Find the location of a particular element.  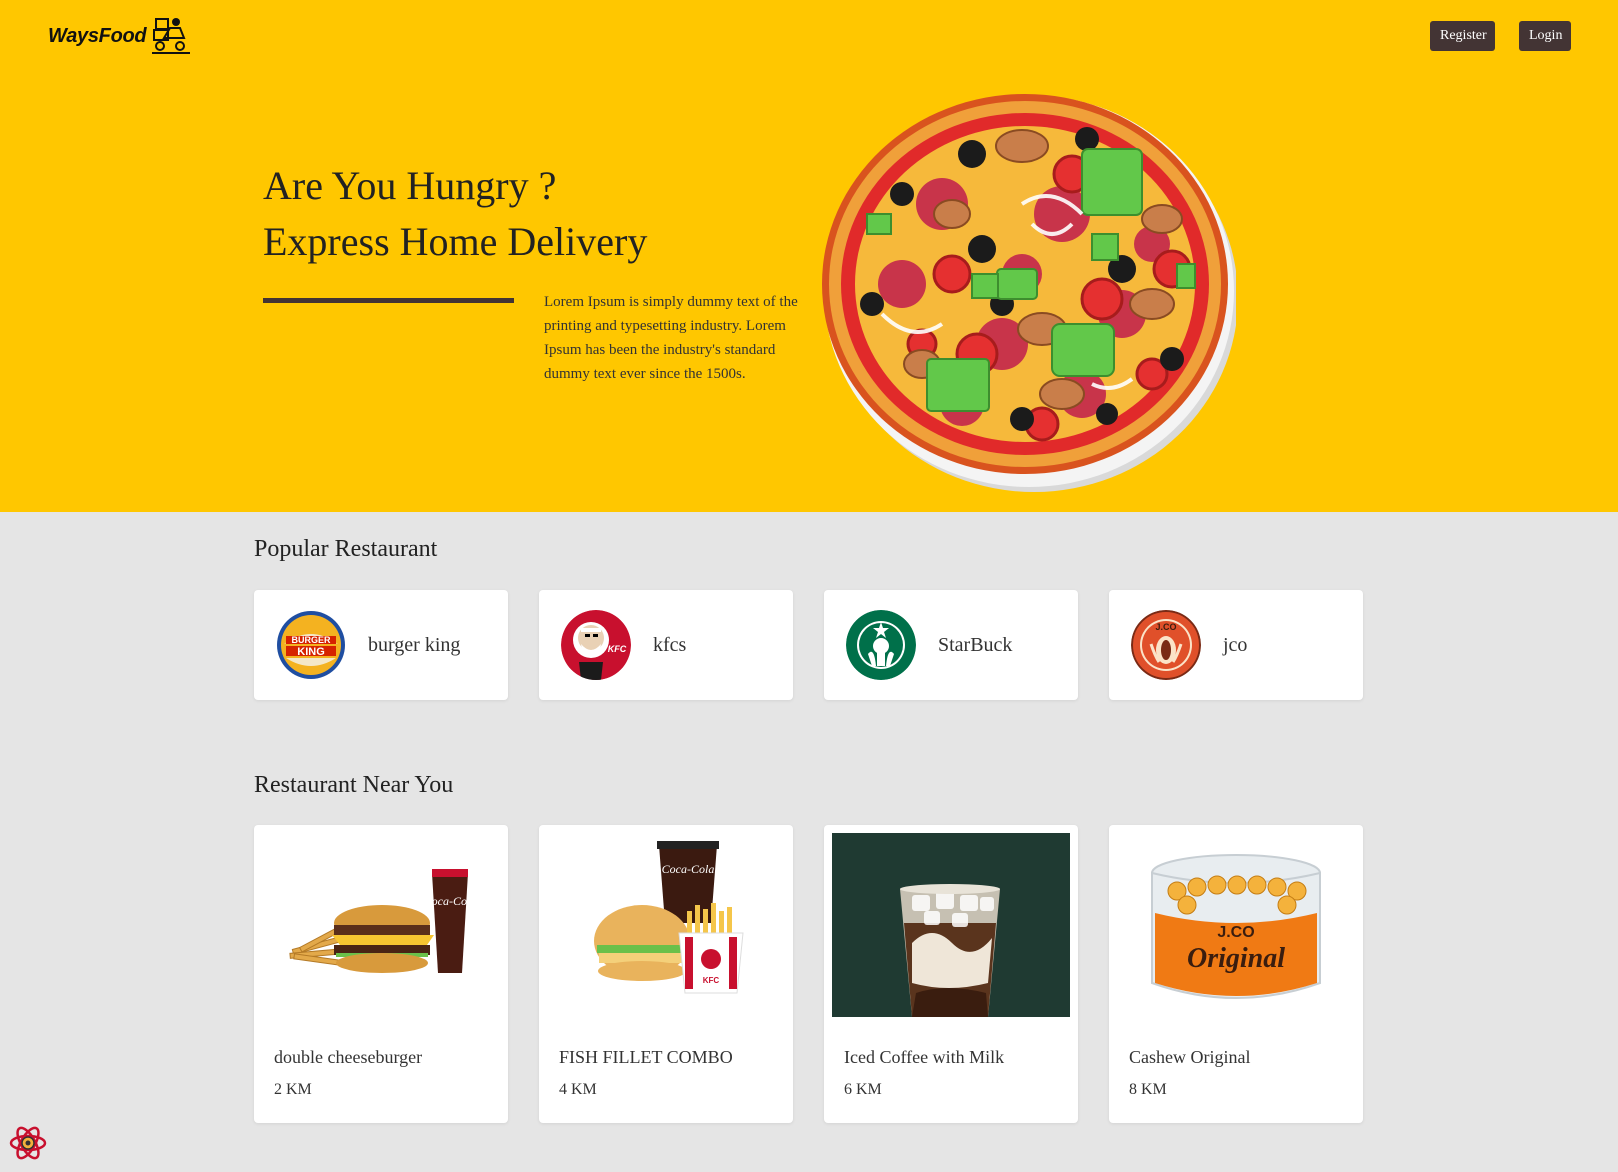

cashew-jar-image: J.CO Original is located at coordinates (1236, 925).